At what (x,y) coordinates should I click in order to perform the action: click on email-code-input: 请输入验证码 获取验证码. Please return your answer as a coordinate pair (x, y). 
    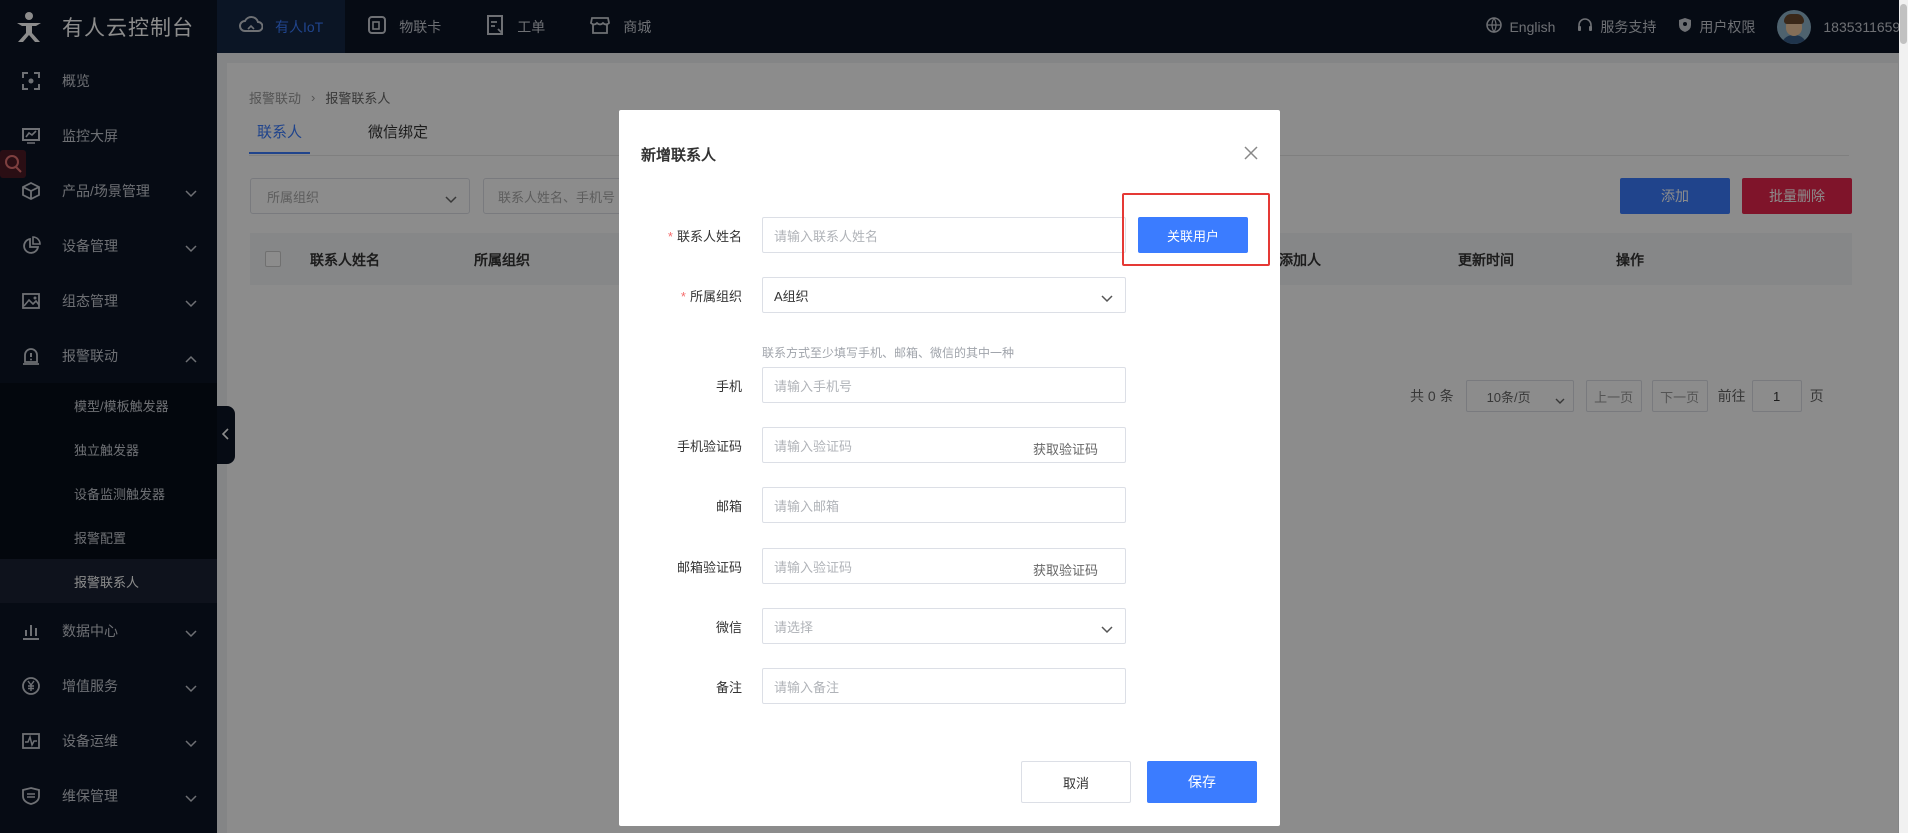
    Looking at the image, I should click on (944, 566).